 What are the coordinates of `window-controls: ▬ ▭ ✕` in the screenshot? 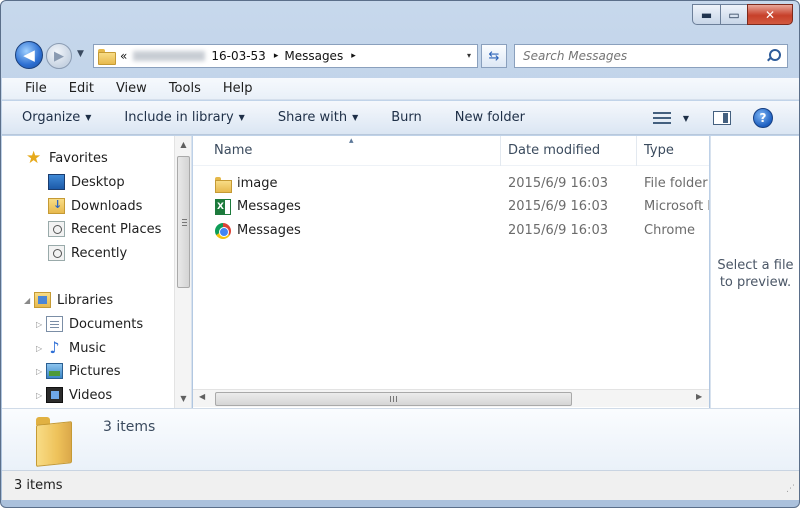 It's located at (742, 14).